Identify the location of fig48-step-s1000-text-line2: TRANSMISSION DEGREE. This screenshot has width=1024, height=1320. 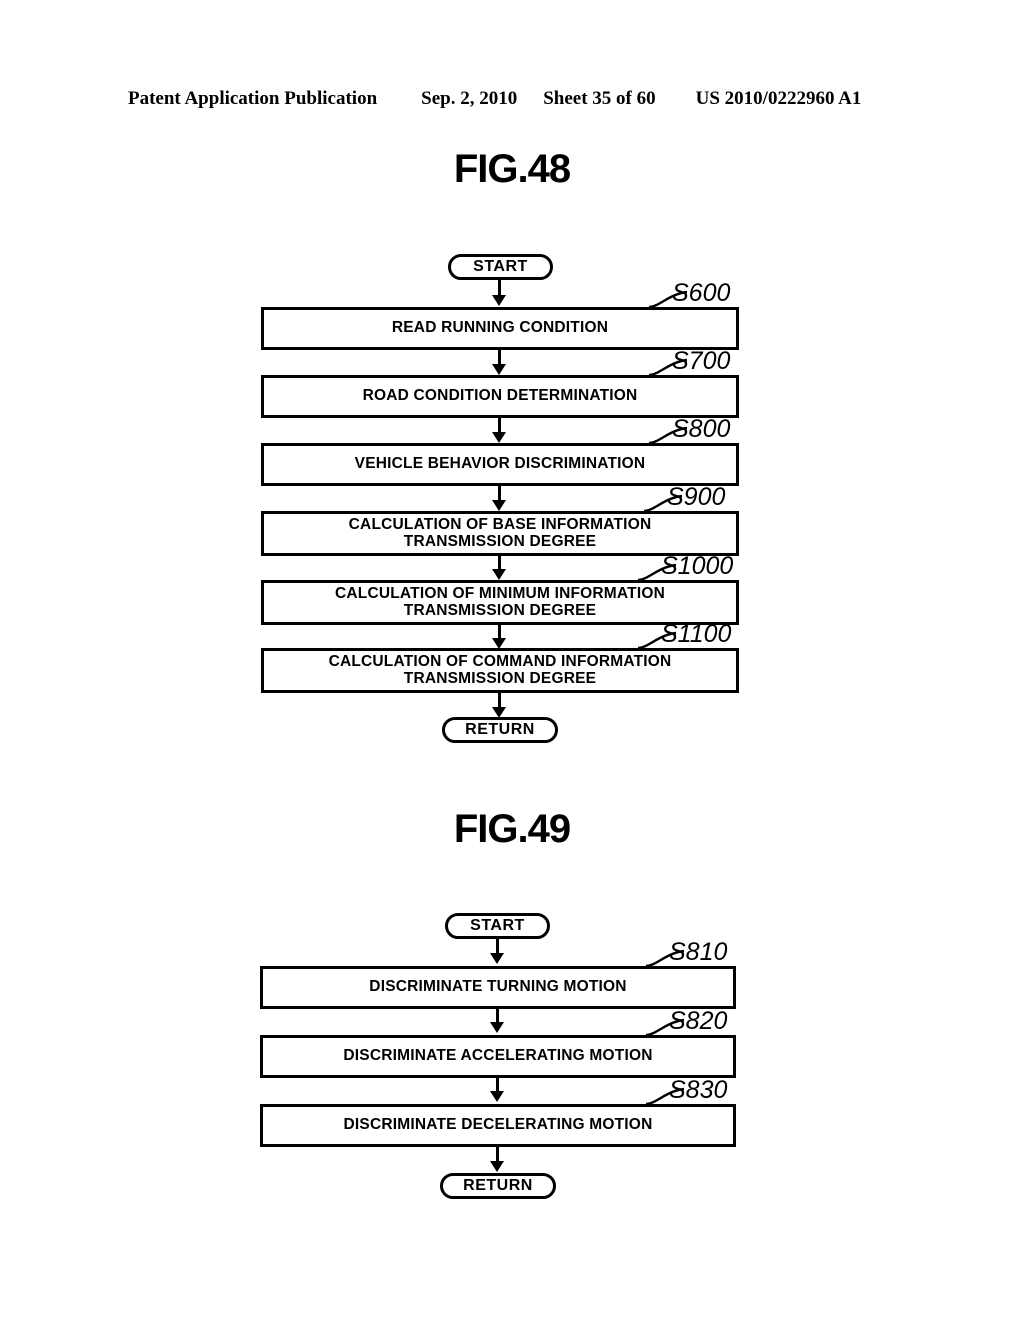
(500, 610).